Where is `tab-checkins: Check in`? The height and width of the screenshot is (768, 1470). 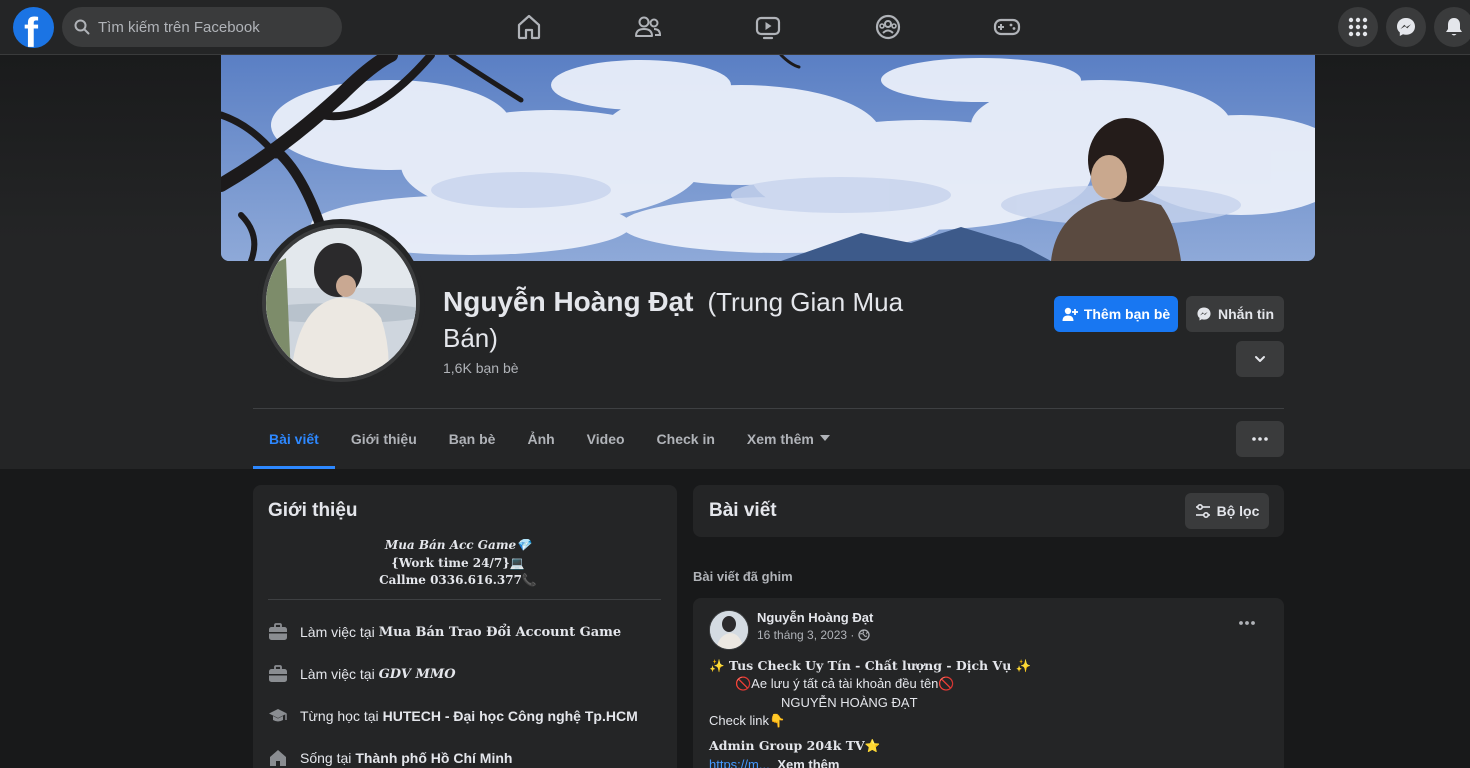 tab-checkins: Check in is located at coordinates (686, 439).